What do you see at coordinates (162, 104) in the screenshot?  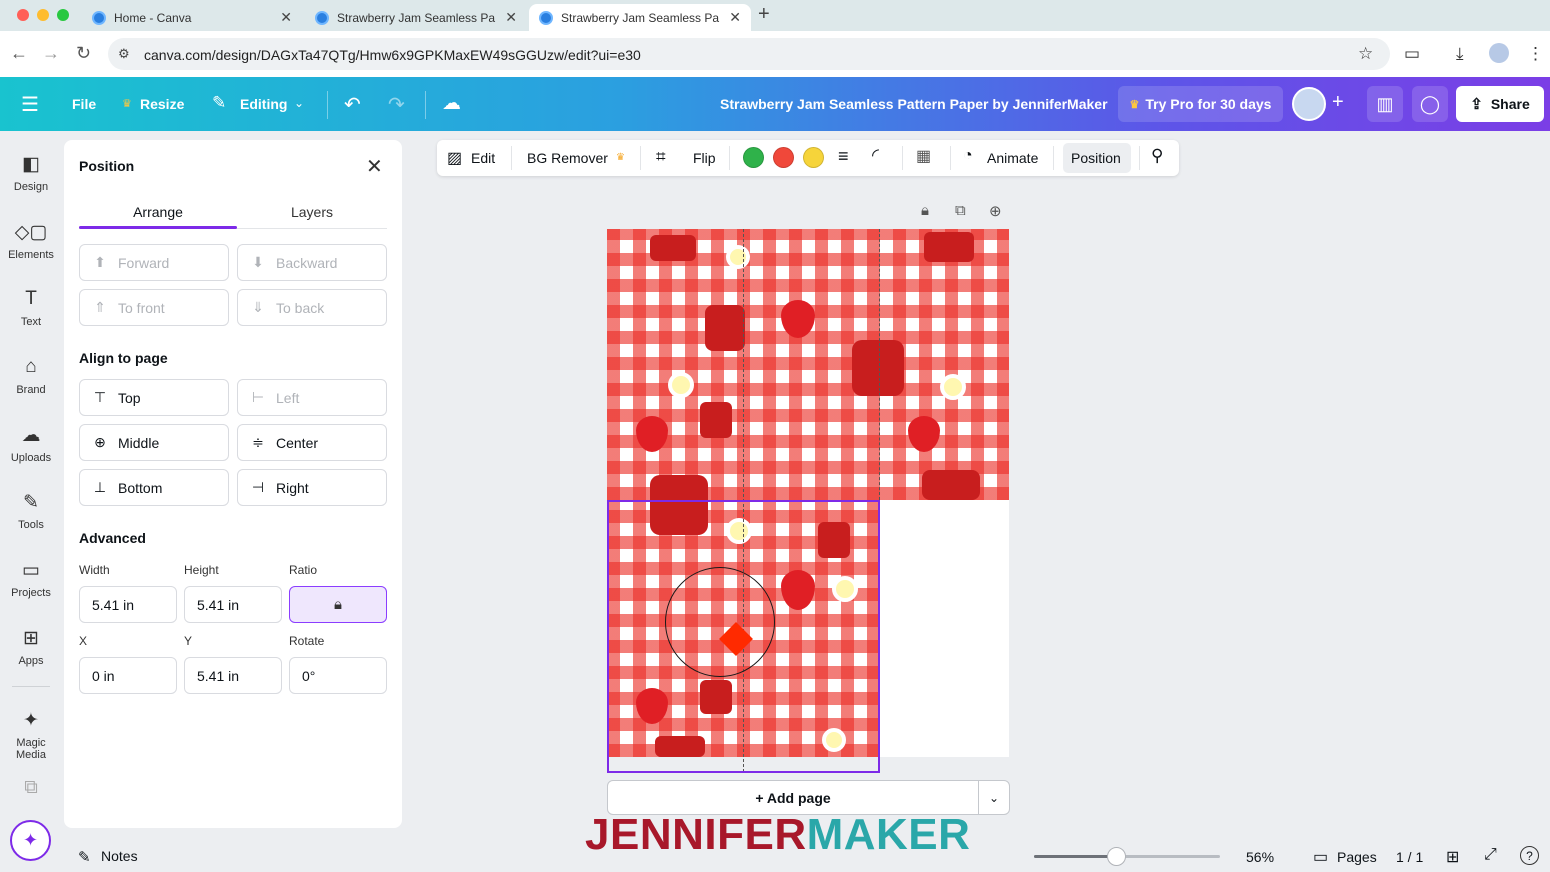 I see `resize-button: Resize` at bounding box center [162, 104].